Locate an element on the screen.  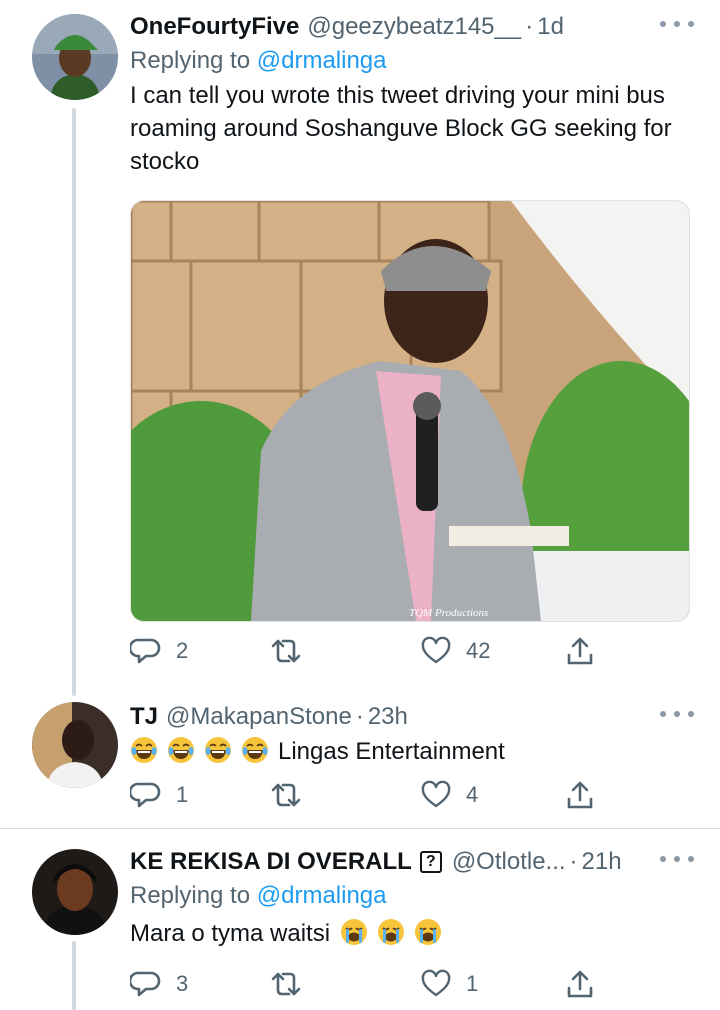
reply-button: 3 is located at coordinates (159, 984).